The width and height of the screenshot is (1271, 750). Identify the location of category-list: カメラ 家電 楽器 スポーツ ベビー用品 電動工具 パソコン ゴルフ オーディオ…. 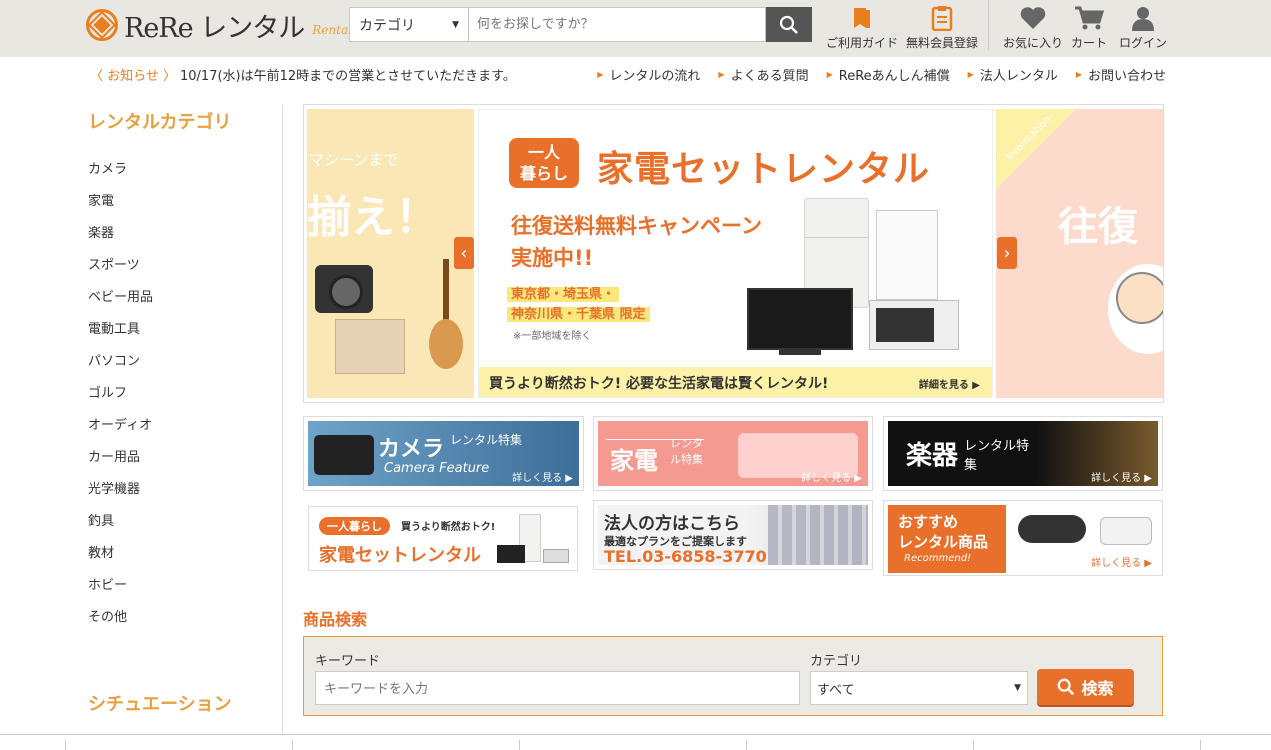
(185, 394).